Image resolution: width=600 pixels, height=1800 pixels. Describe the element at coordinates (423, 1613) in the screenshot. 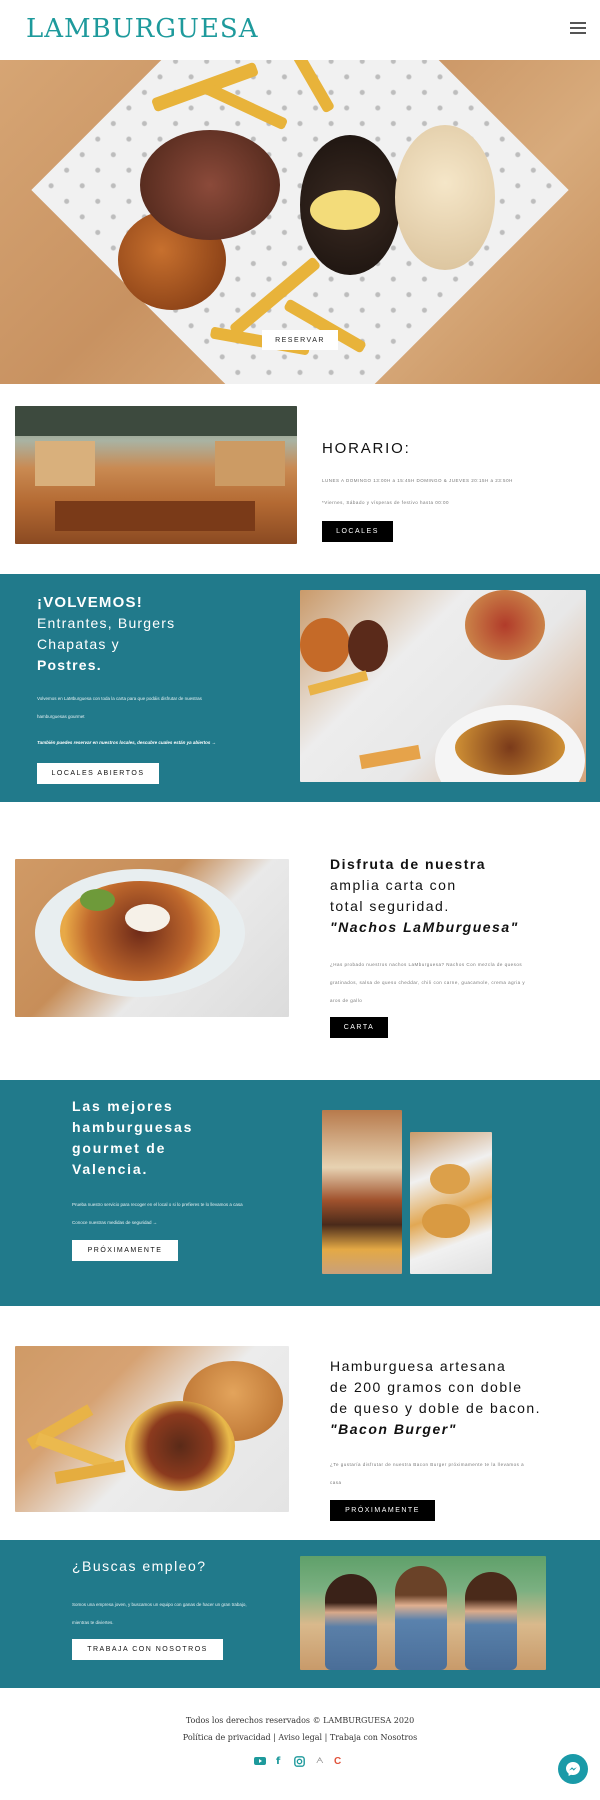

I see `staff-team-image` at that location.